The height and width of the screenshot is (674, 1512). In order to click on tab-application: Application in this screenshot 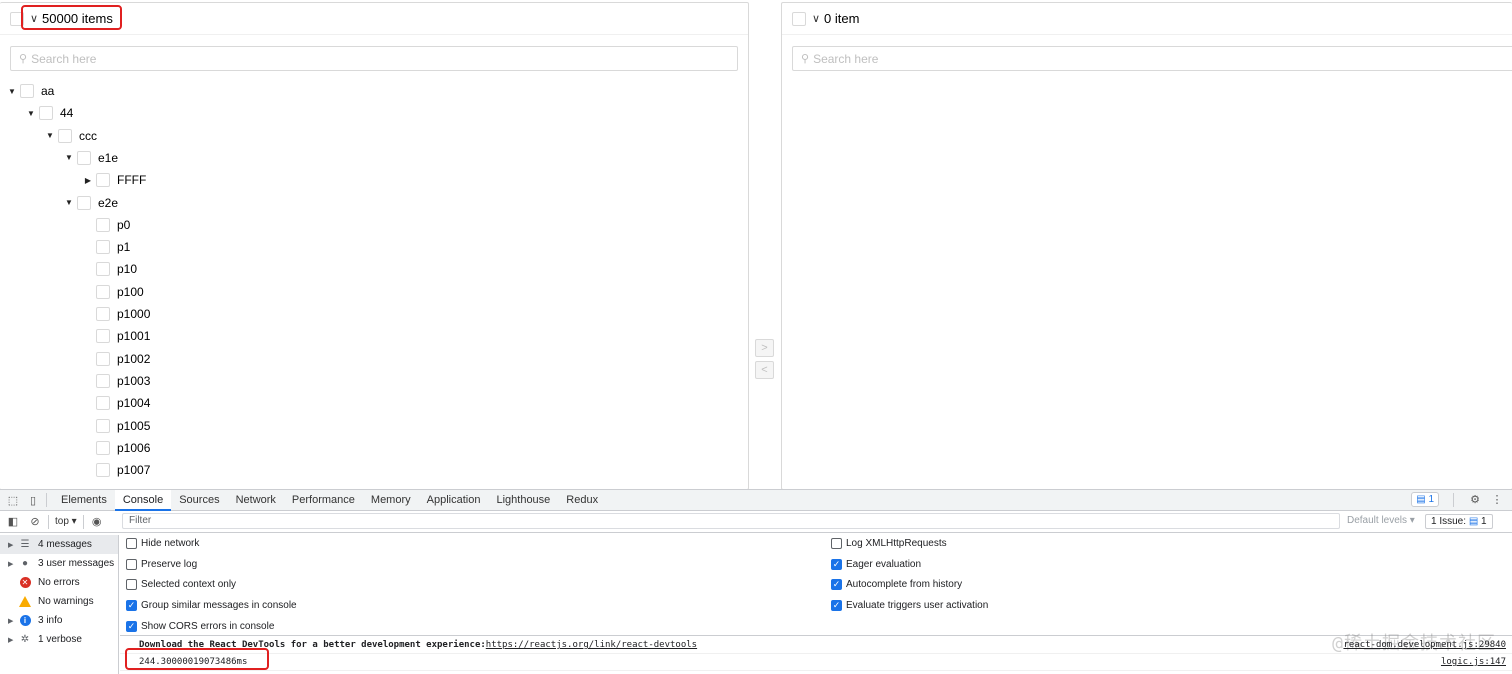, I will do `click(454, 500)`.